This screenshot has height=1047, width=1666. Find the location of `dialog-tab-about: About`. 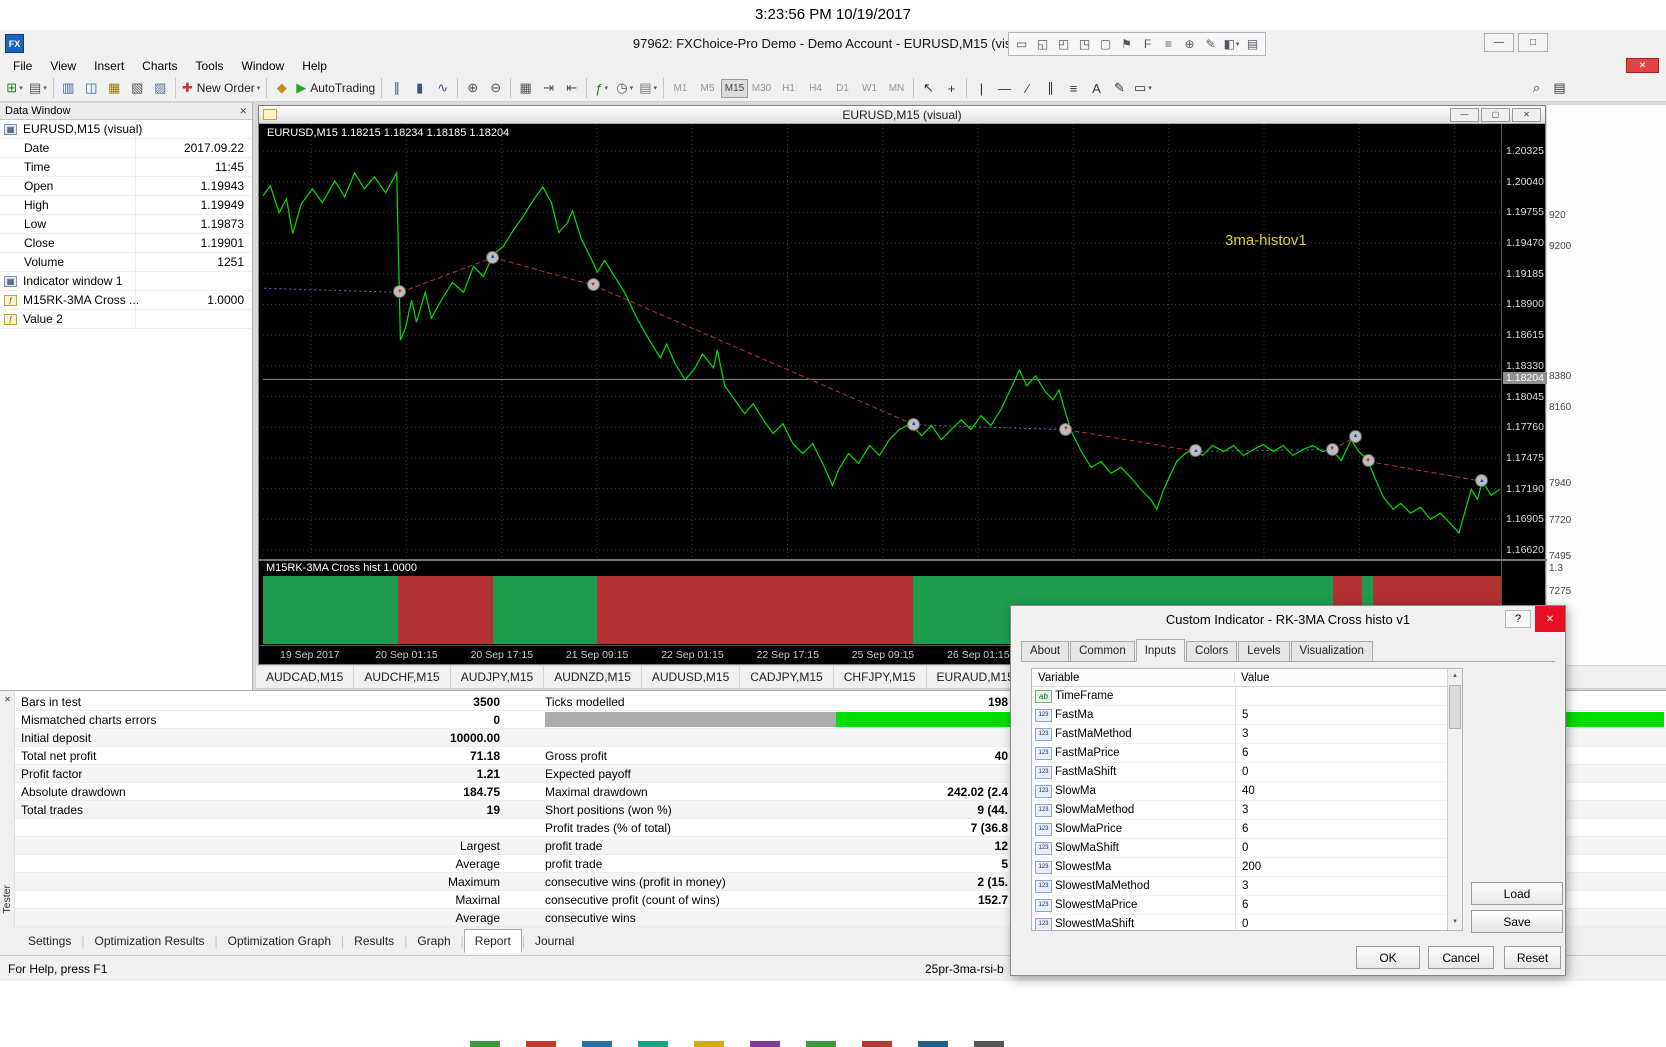

dialog-tab-about: About is located at coordinates (1045, 651).